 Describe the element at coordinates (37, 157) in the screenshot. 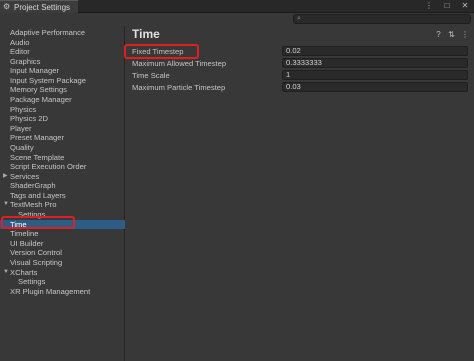

I see `sidebar-item-label: Scene Template` at that location.